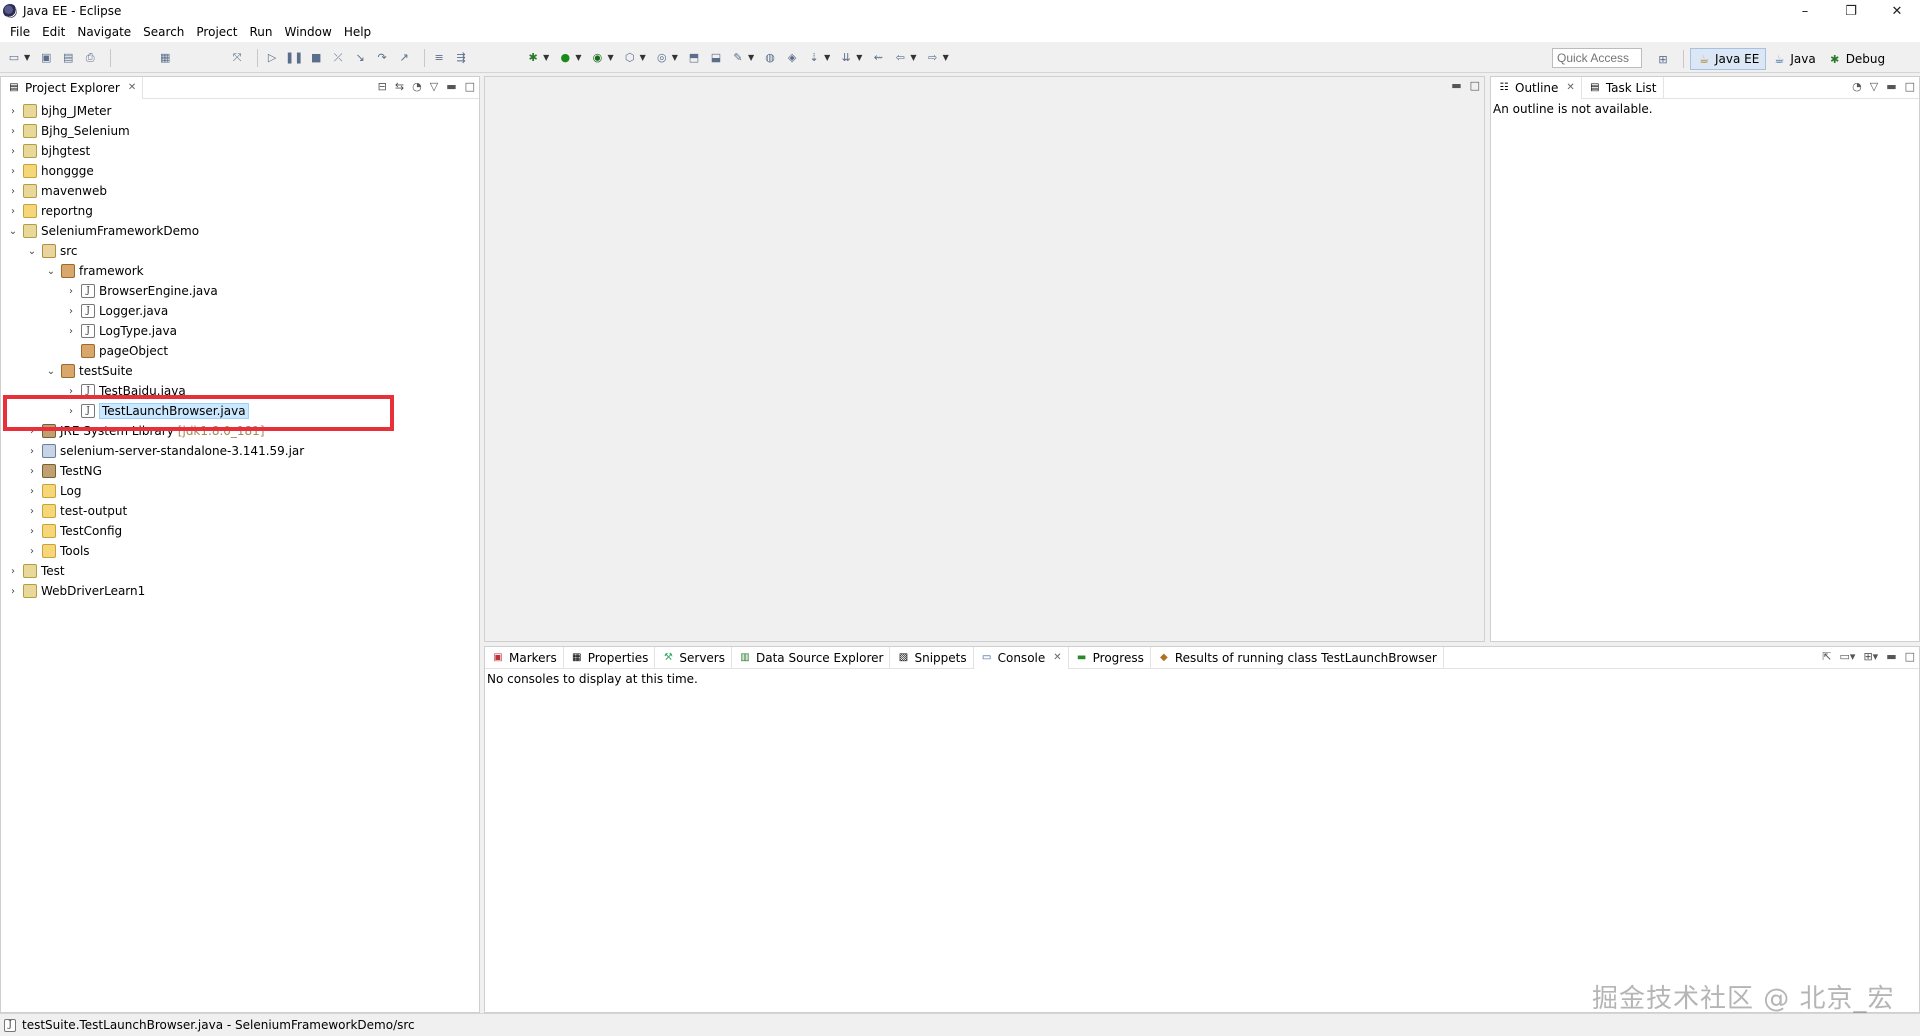  Describe the element at coordinates (20, 32) in the screenshot. I see `menu-file: File` at that location.